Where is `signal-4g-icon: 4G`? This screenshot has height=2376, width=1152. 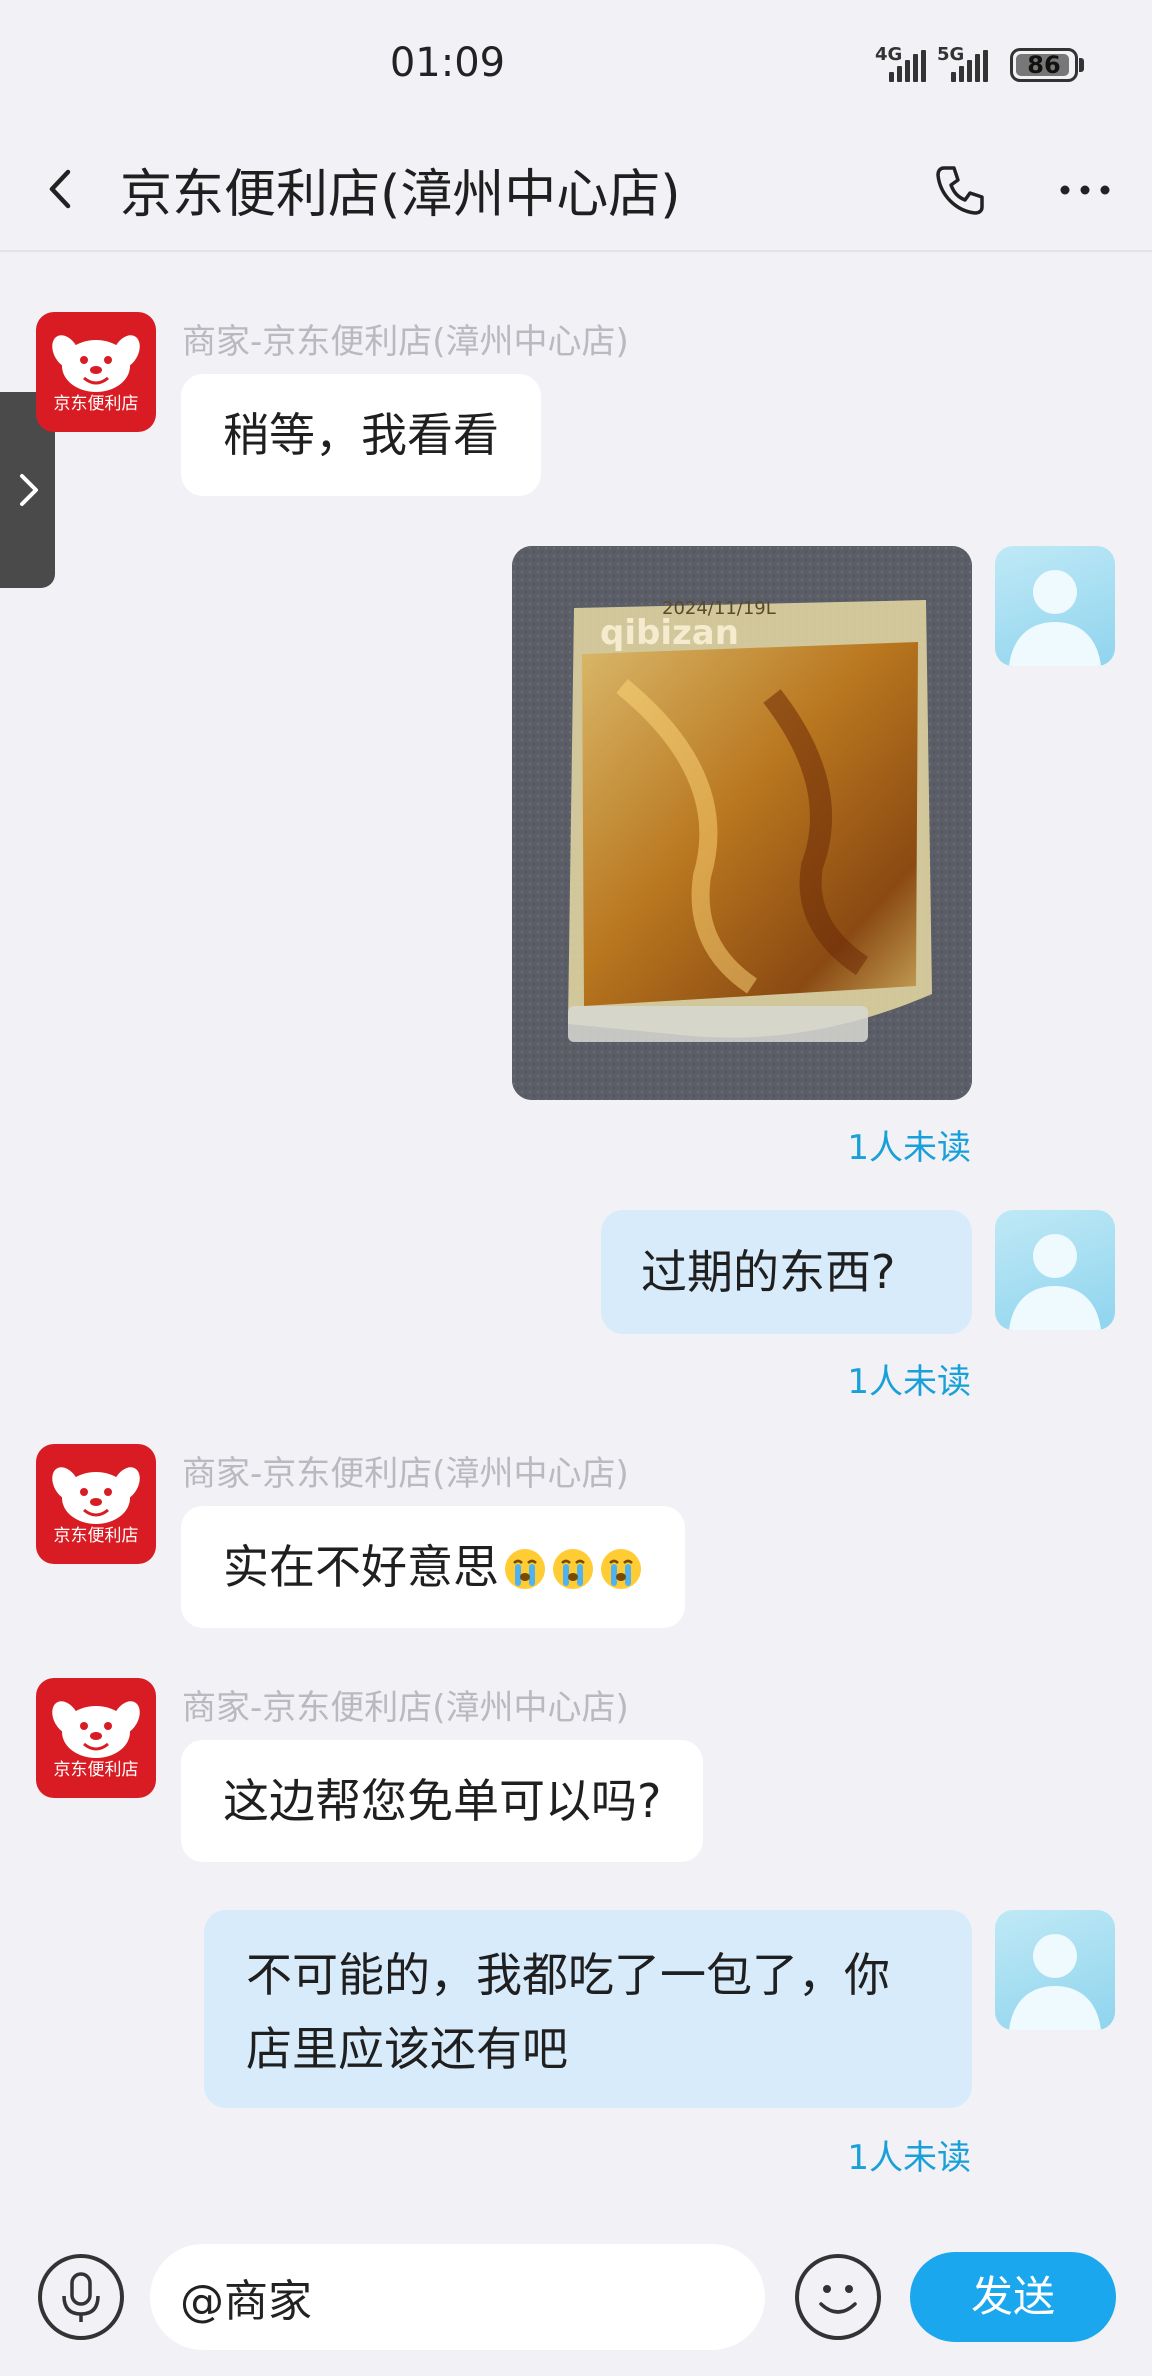 signal-4g-icon: 4G is located at coordinates (905, 66).